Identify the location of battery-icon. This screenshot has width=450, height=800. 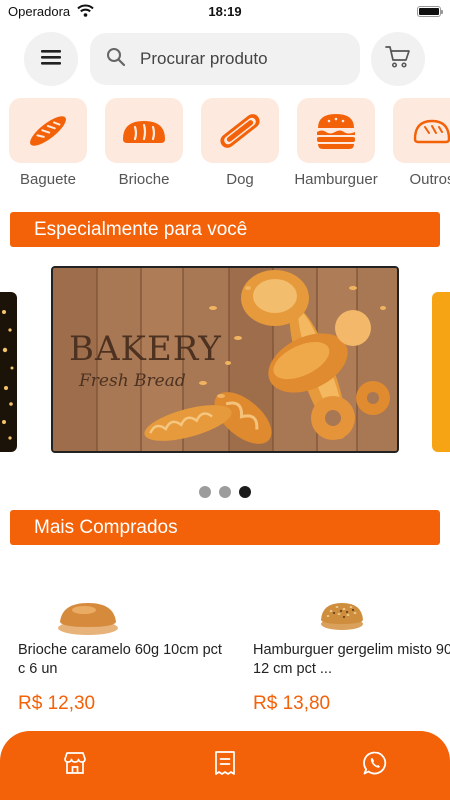
(430, 11).